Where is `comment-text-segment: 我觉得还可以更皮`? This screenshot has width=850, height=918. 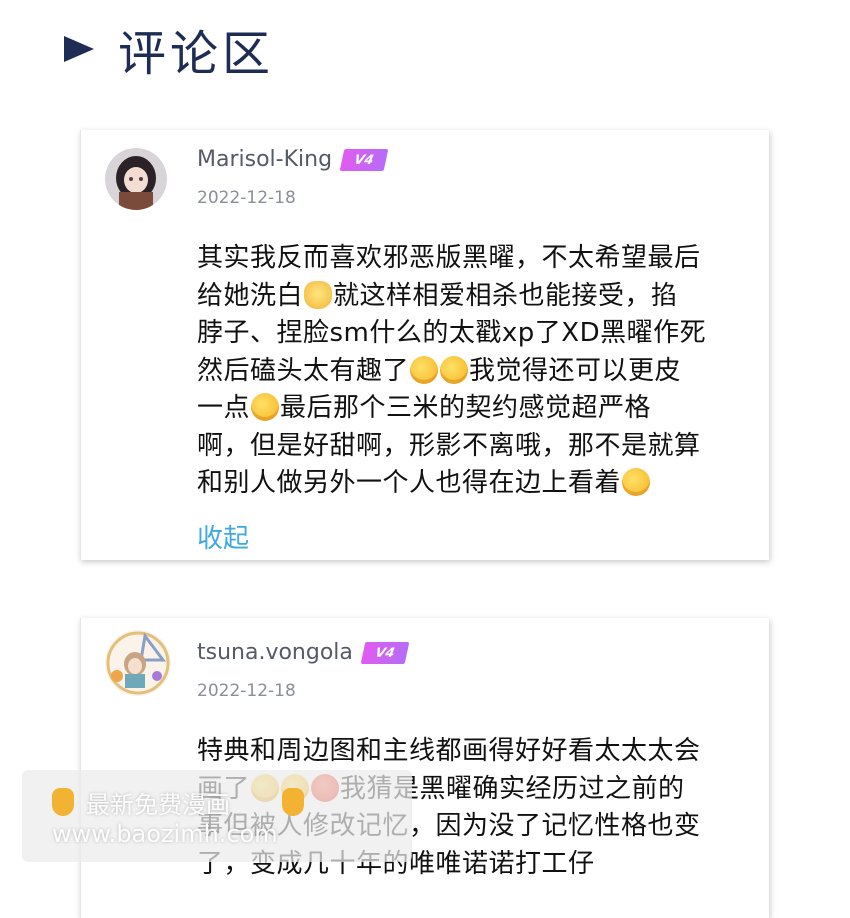
comment-text-segment: 我觉得还可以更皮 is located at coordinates (575, 370).